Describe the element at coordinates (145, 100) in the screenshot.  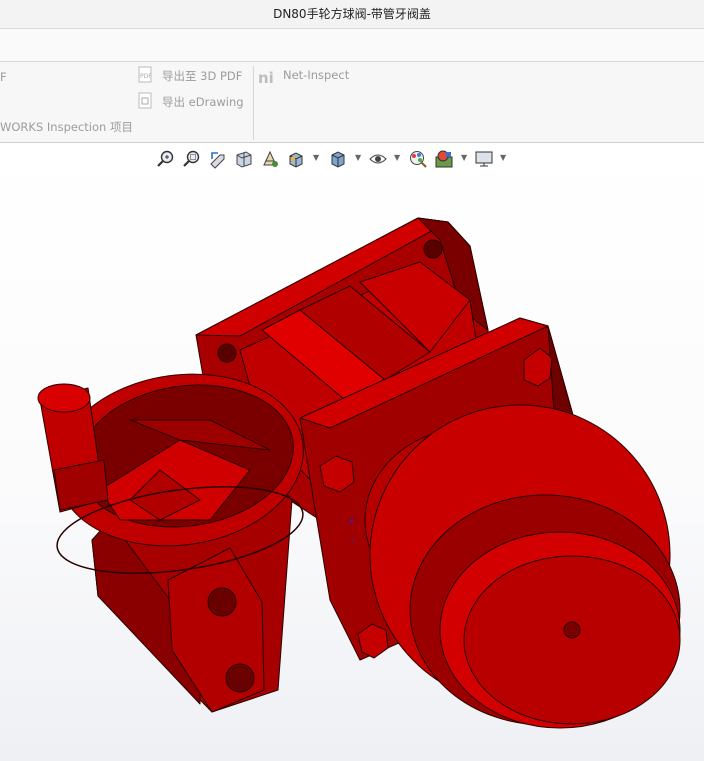
I see `export-edrawing-icon` at that location.